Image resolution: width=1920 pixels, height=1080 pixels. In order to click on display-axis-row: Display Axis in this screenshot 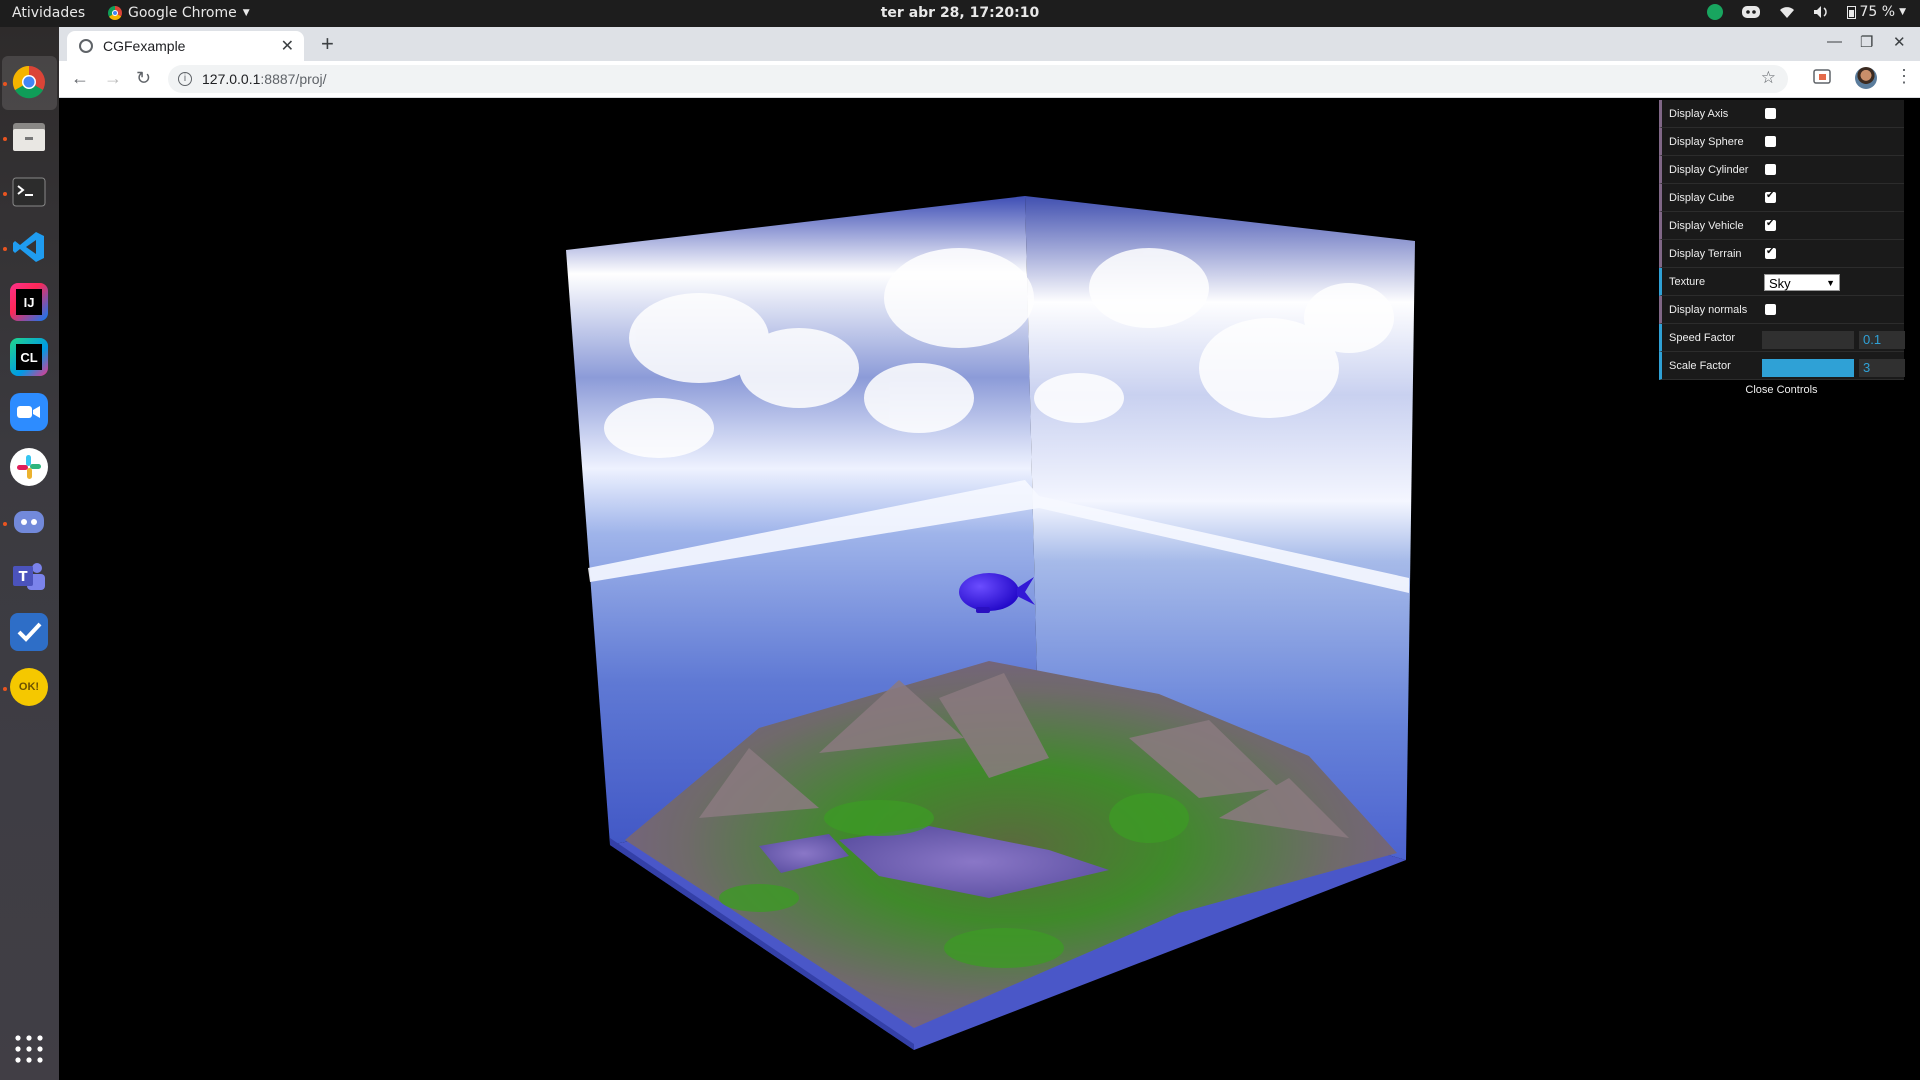, I will do `click(1781, 114)`.